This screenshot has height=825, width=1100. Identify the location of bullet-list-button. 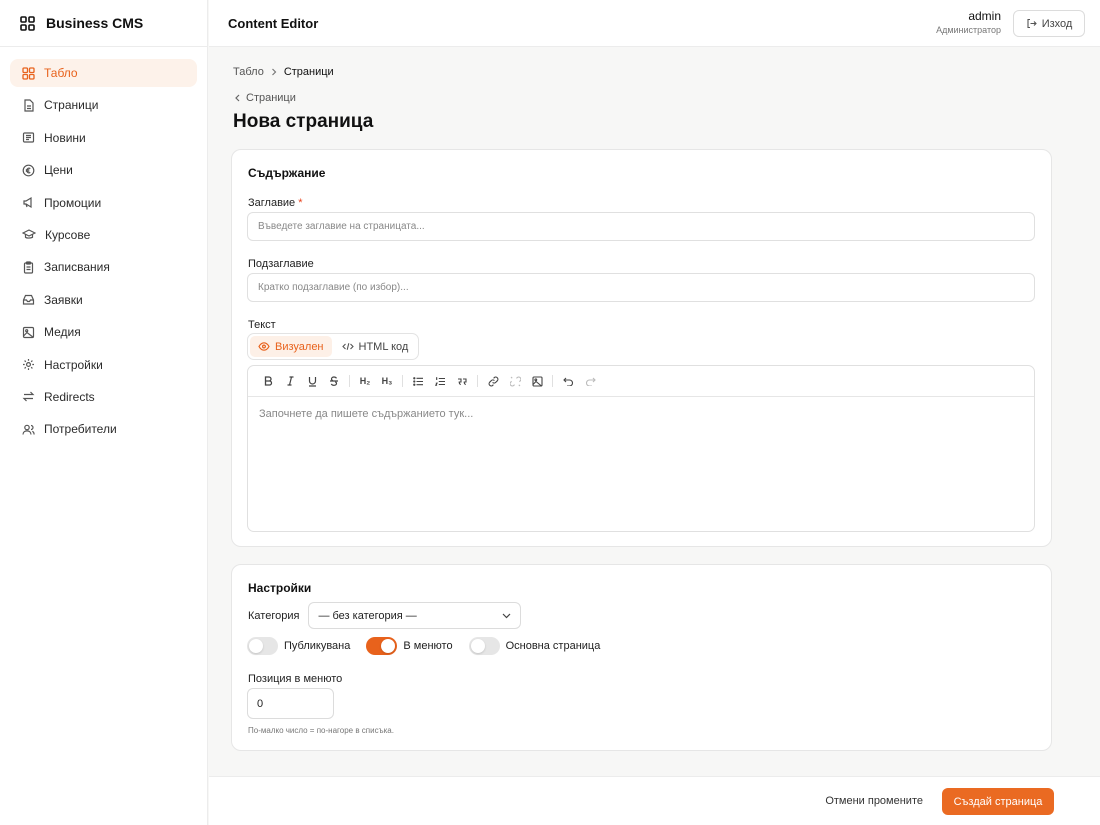
(418, 381).